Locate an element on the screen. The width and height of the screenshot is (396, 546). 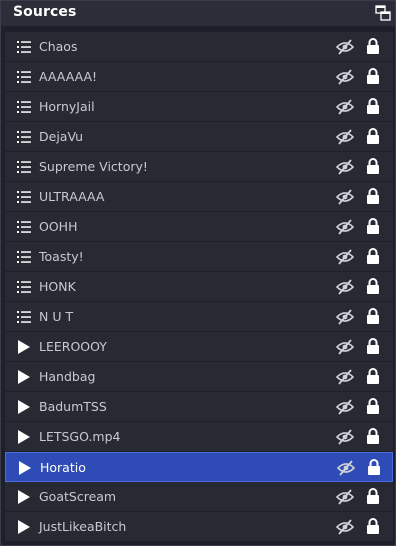
source-item: GoatScream is located at coordinates (199, 497).